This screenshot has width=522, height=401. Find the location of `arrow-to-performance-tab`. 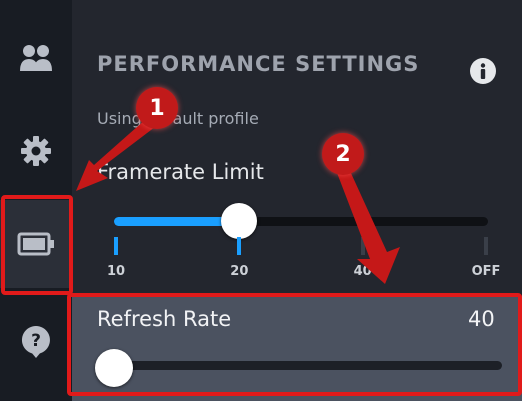

arrow-to-performance-tab is located at coordinates (115, 155).